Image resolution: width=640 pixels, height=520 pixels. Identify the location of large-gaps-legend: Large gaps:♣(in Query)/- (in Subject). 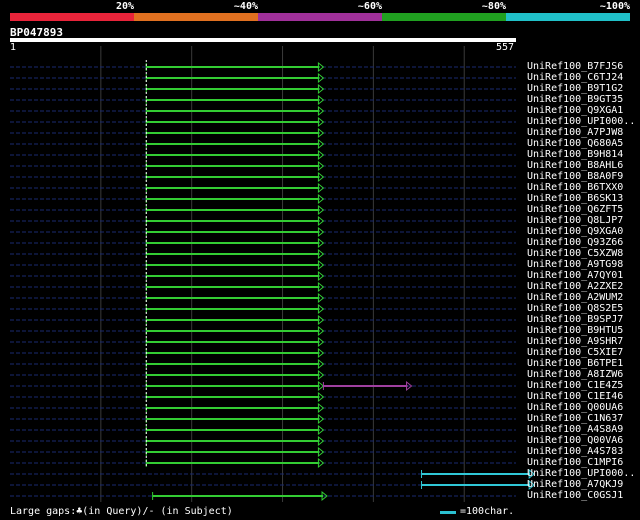
(121, 511).